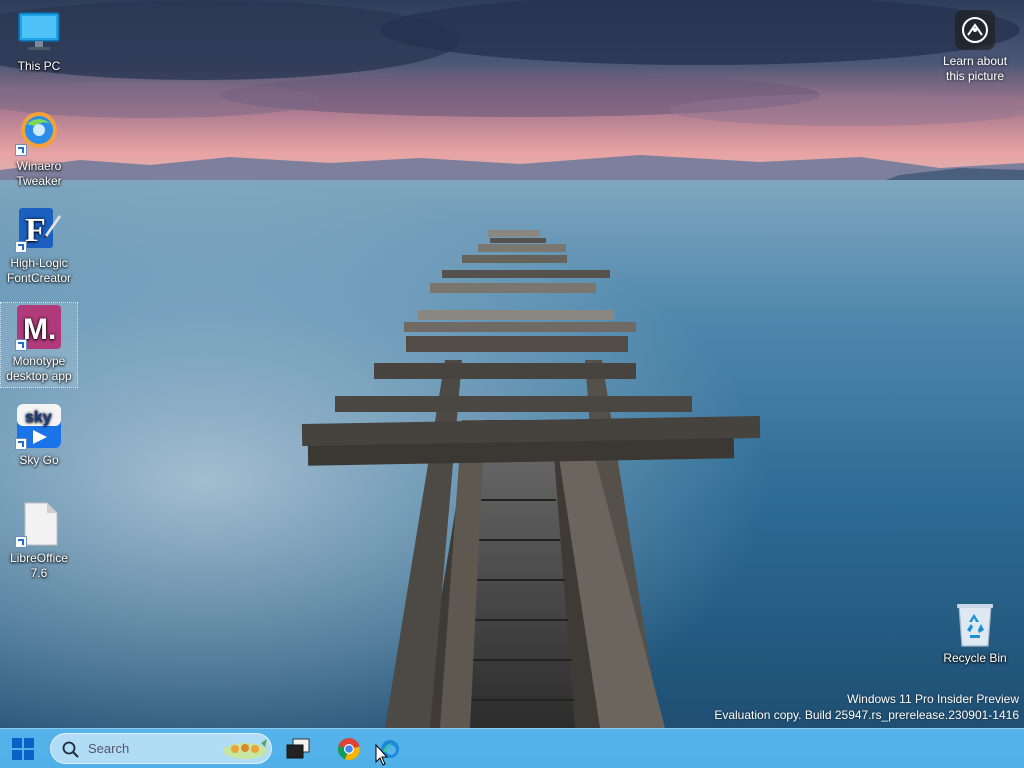 This screenshot has width=1024, height=768. Describe the element at coordinates (933, 699) in the screenshot. I see `watermark-line-1: Windows 11 Pro Insider Preview` at that location.